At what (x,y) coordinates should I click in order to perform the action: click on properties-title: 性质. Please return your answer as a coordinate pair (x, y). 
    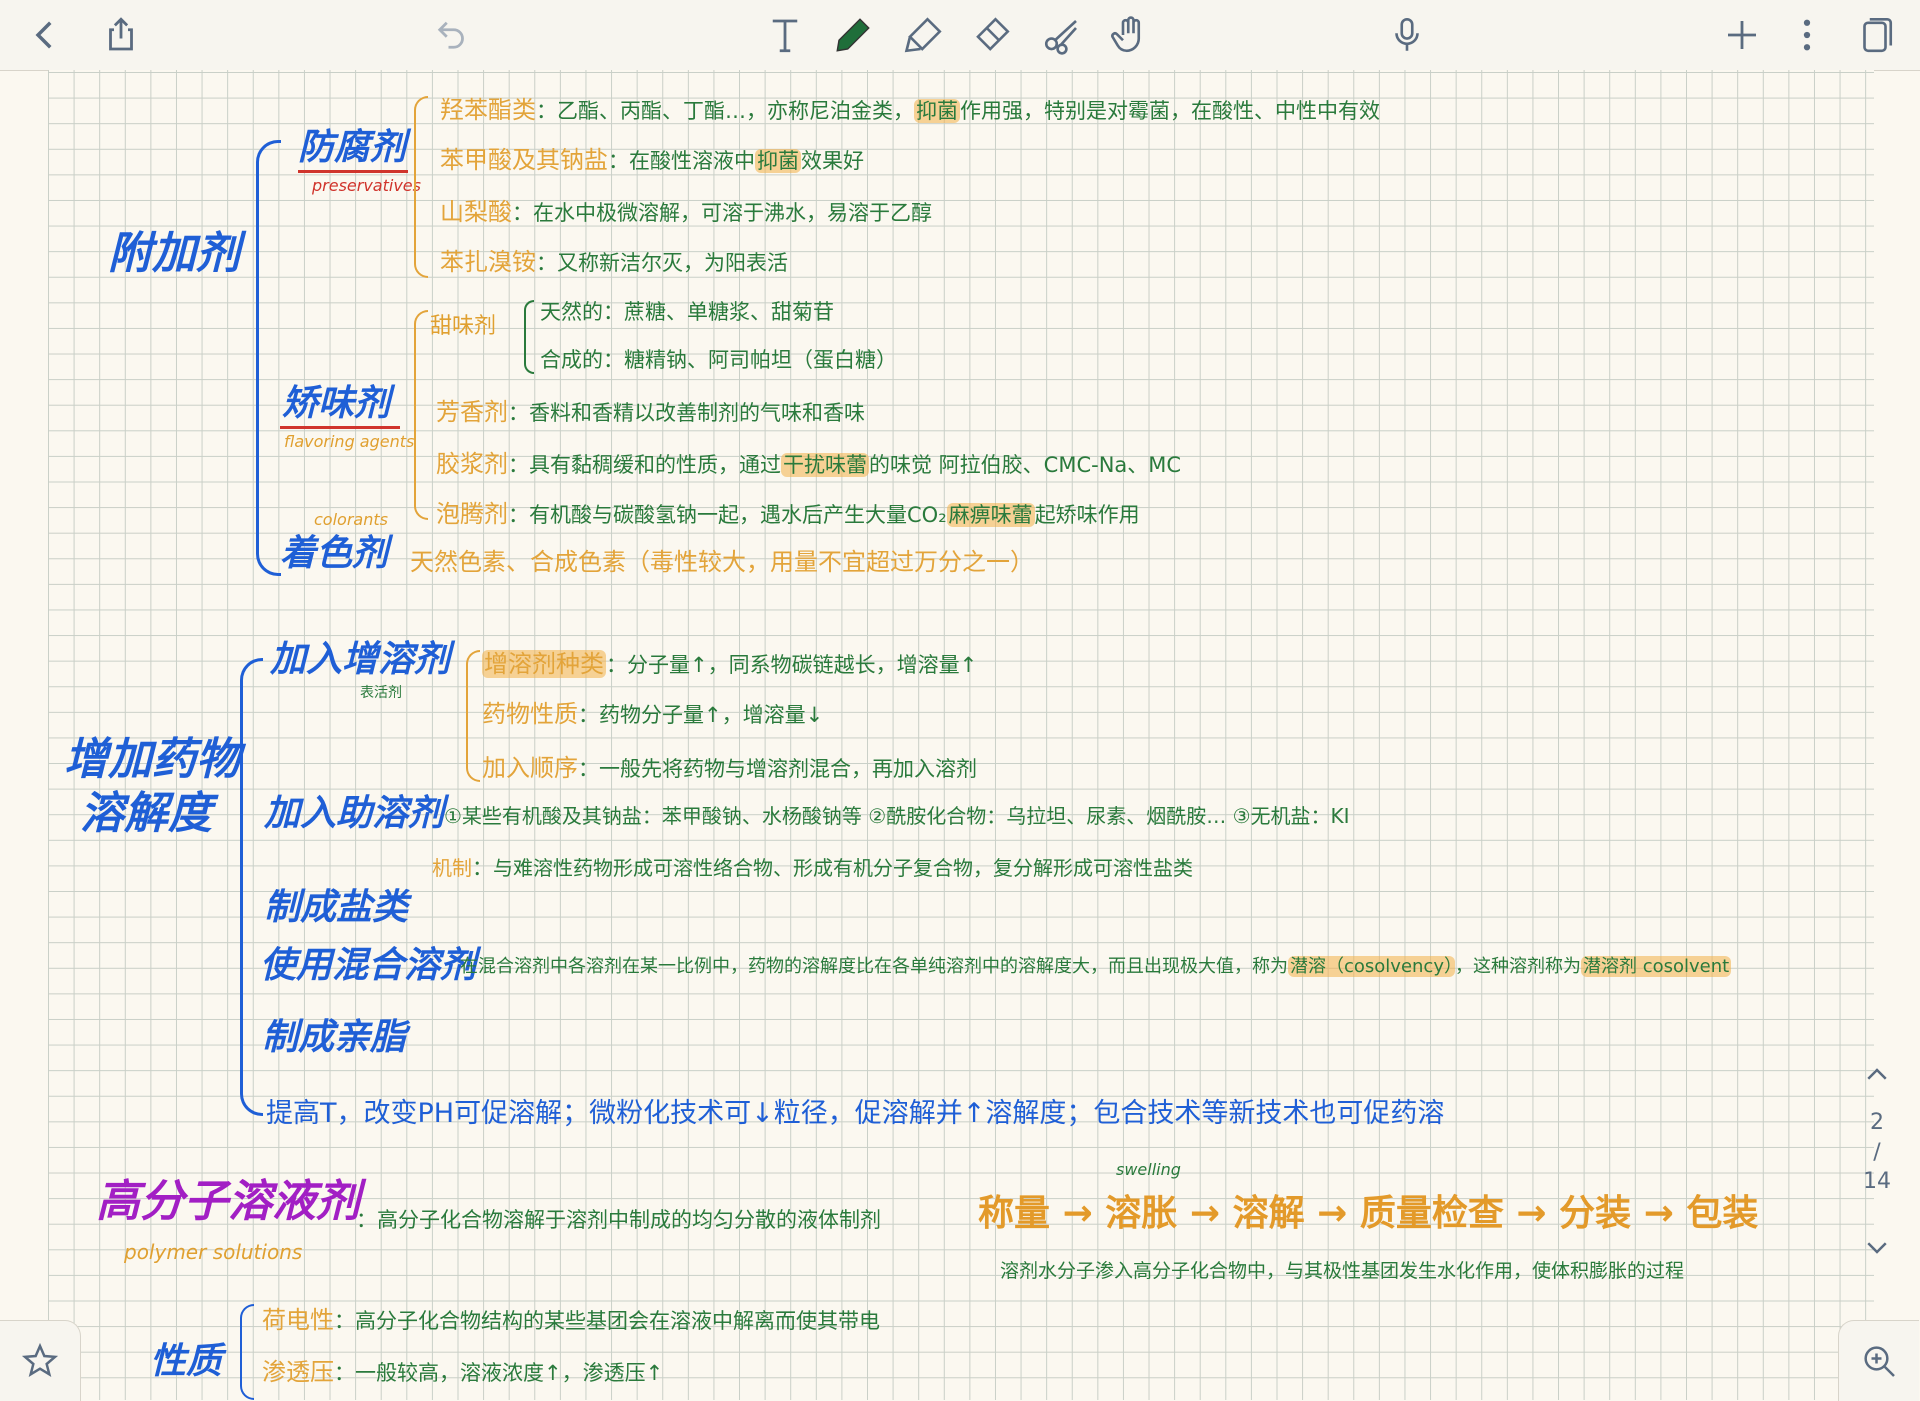
    Looking at the image, I should click on (186, 1361).